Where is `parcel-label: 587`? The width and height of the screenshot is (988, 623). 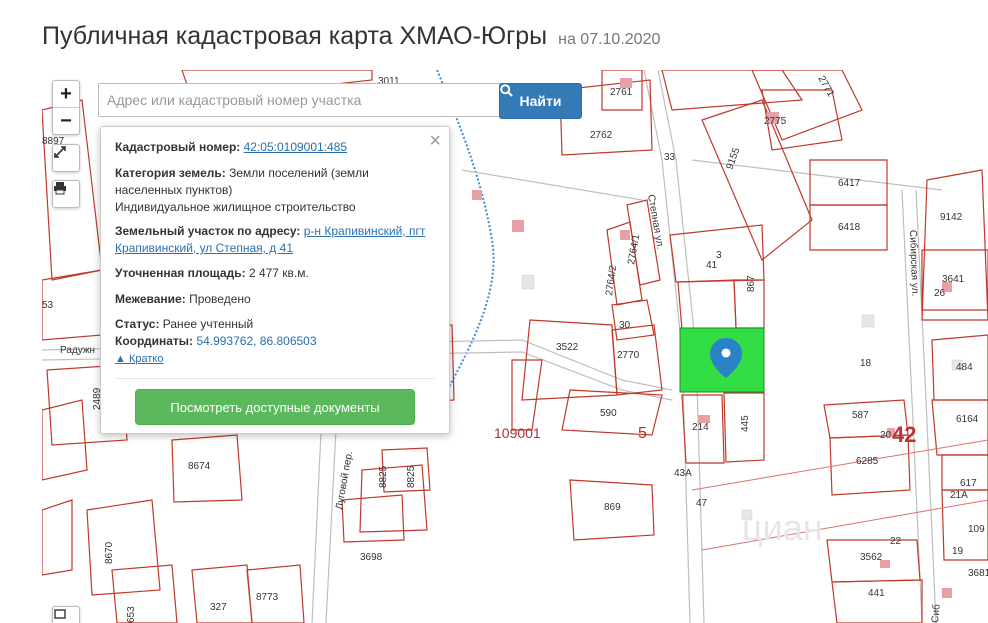 parcel-label: 587 is located at coordinates (860, 415).